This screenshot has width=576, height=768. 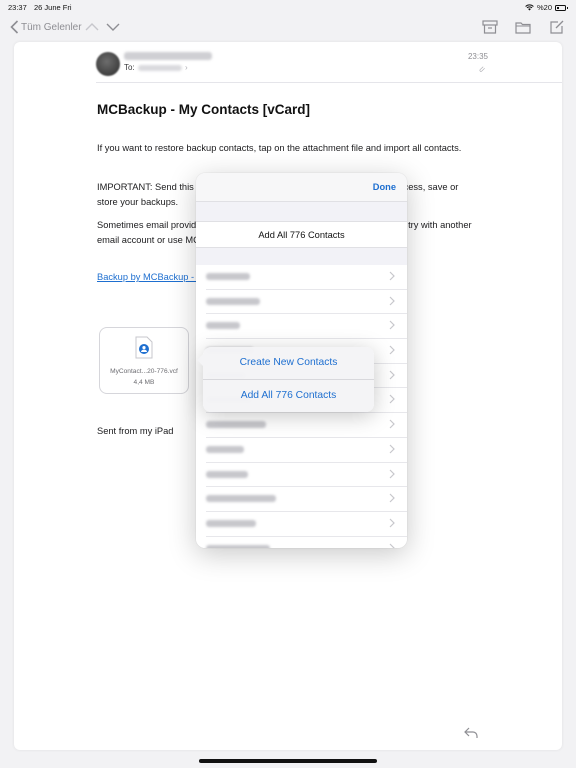 What do you see at coordinates (306, 450) in the screenshot?
I see `contact-row: Saban Can` at bounding box center [306, 450].